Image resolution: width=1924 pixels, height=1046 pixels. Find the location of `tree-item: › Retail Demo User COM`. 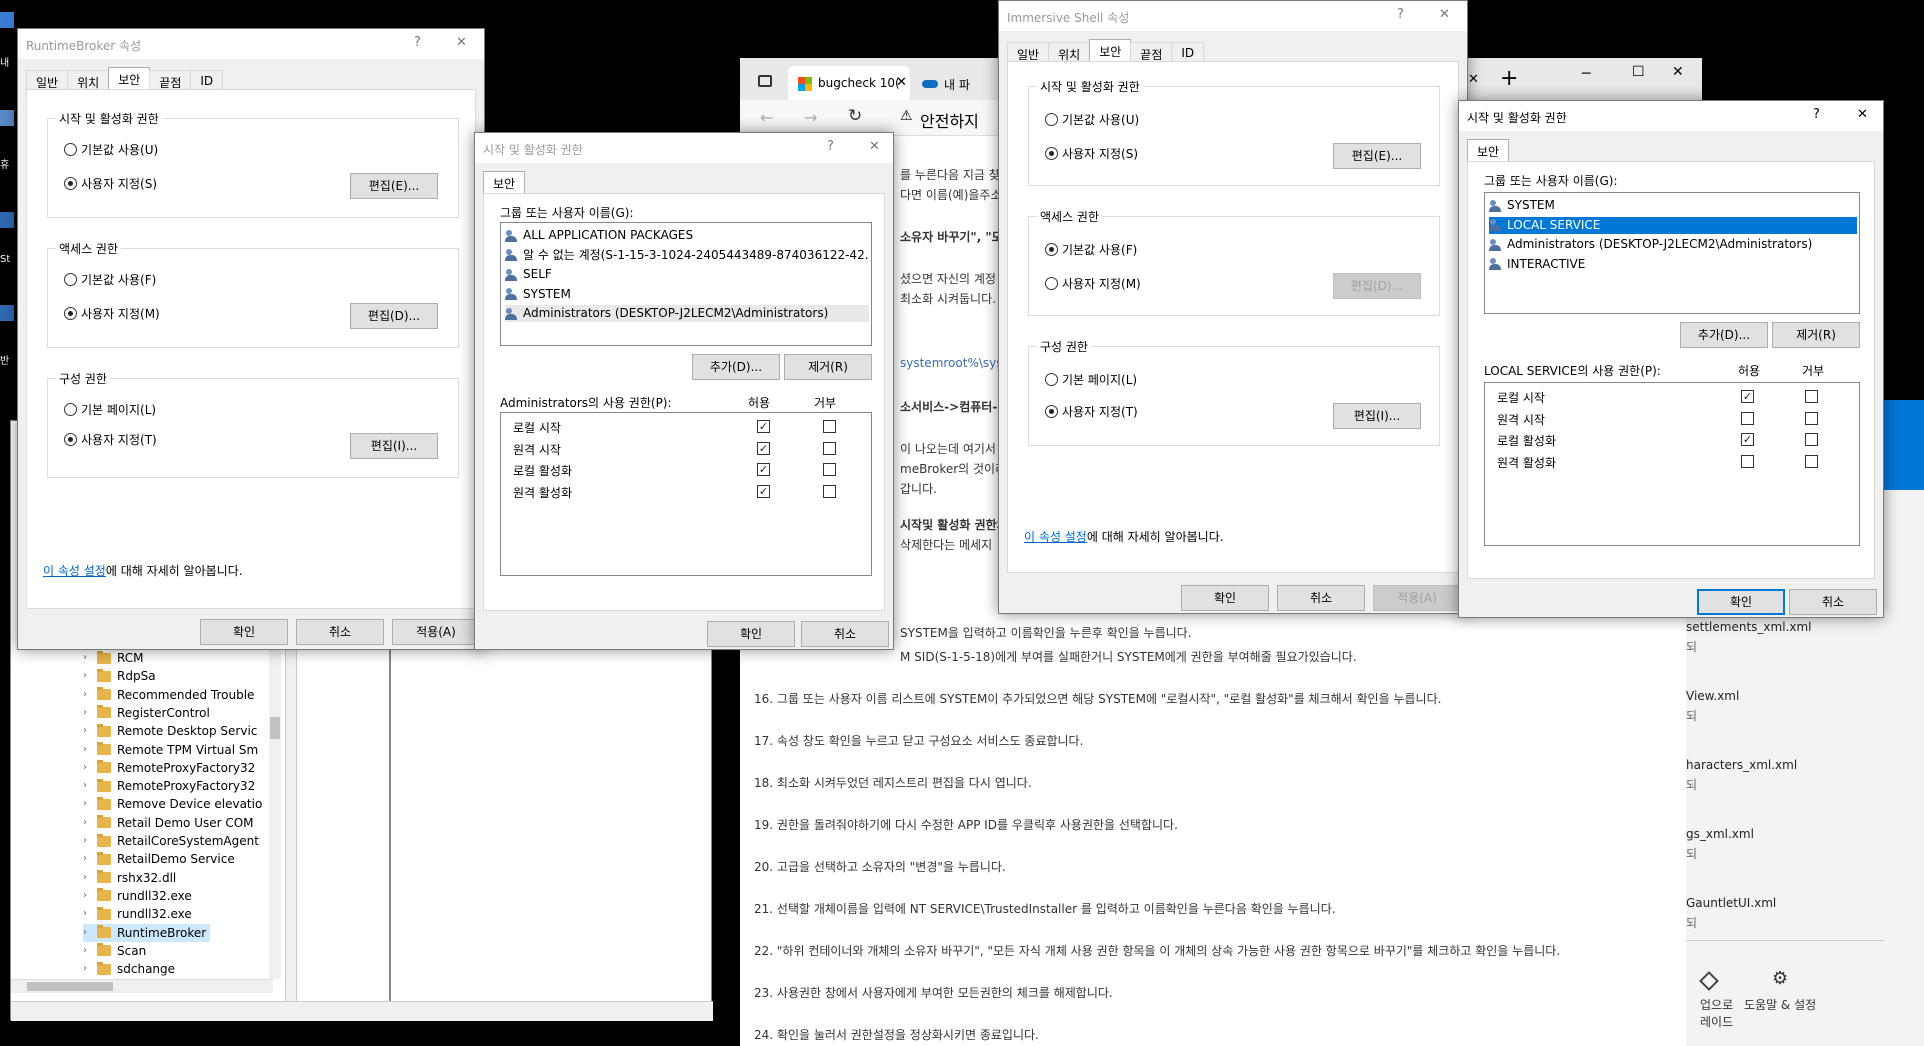

tree-item: › Retail Demo User COM is located at coordinates (168, 823).